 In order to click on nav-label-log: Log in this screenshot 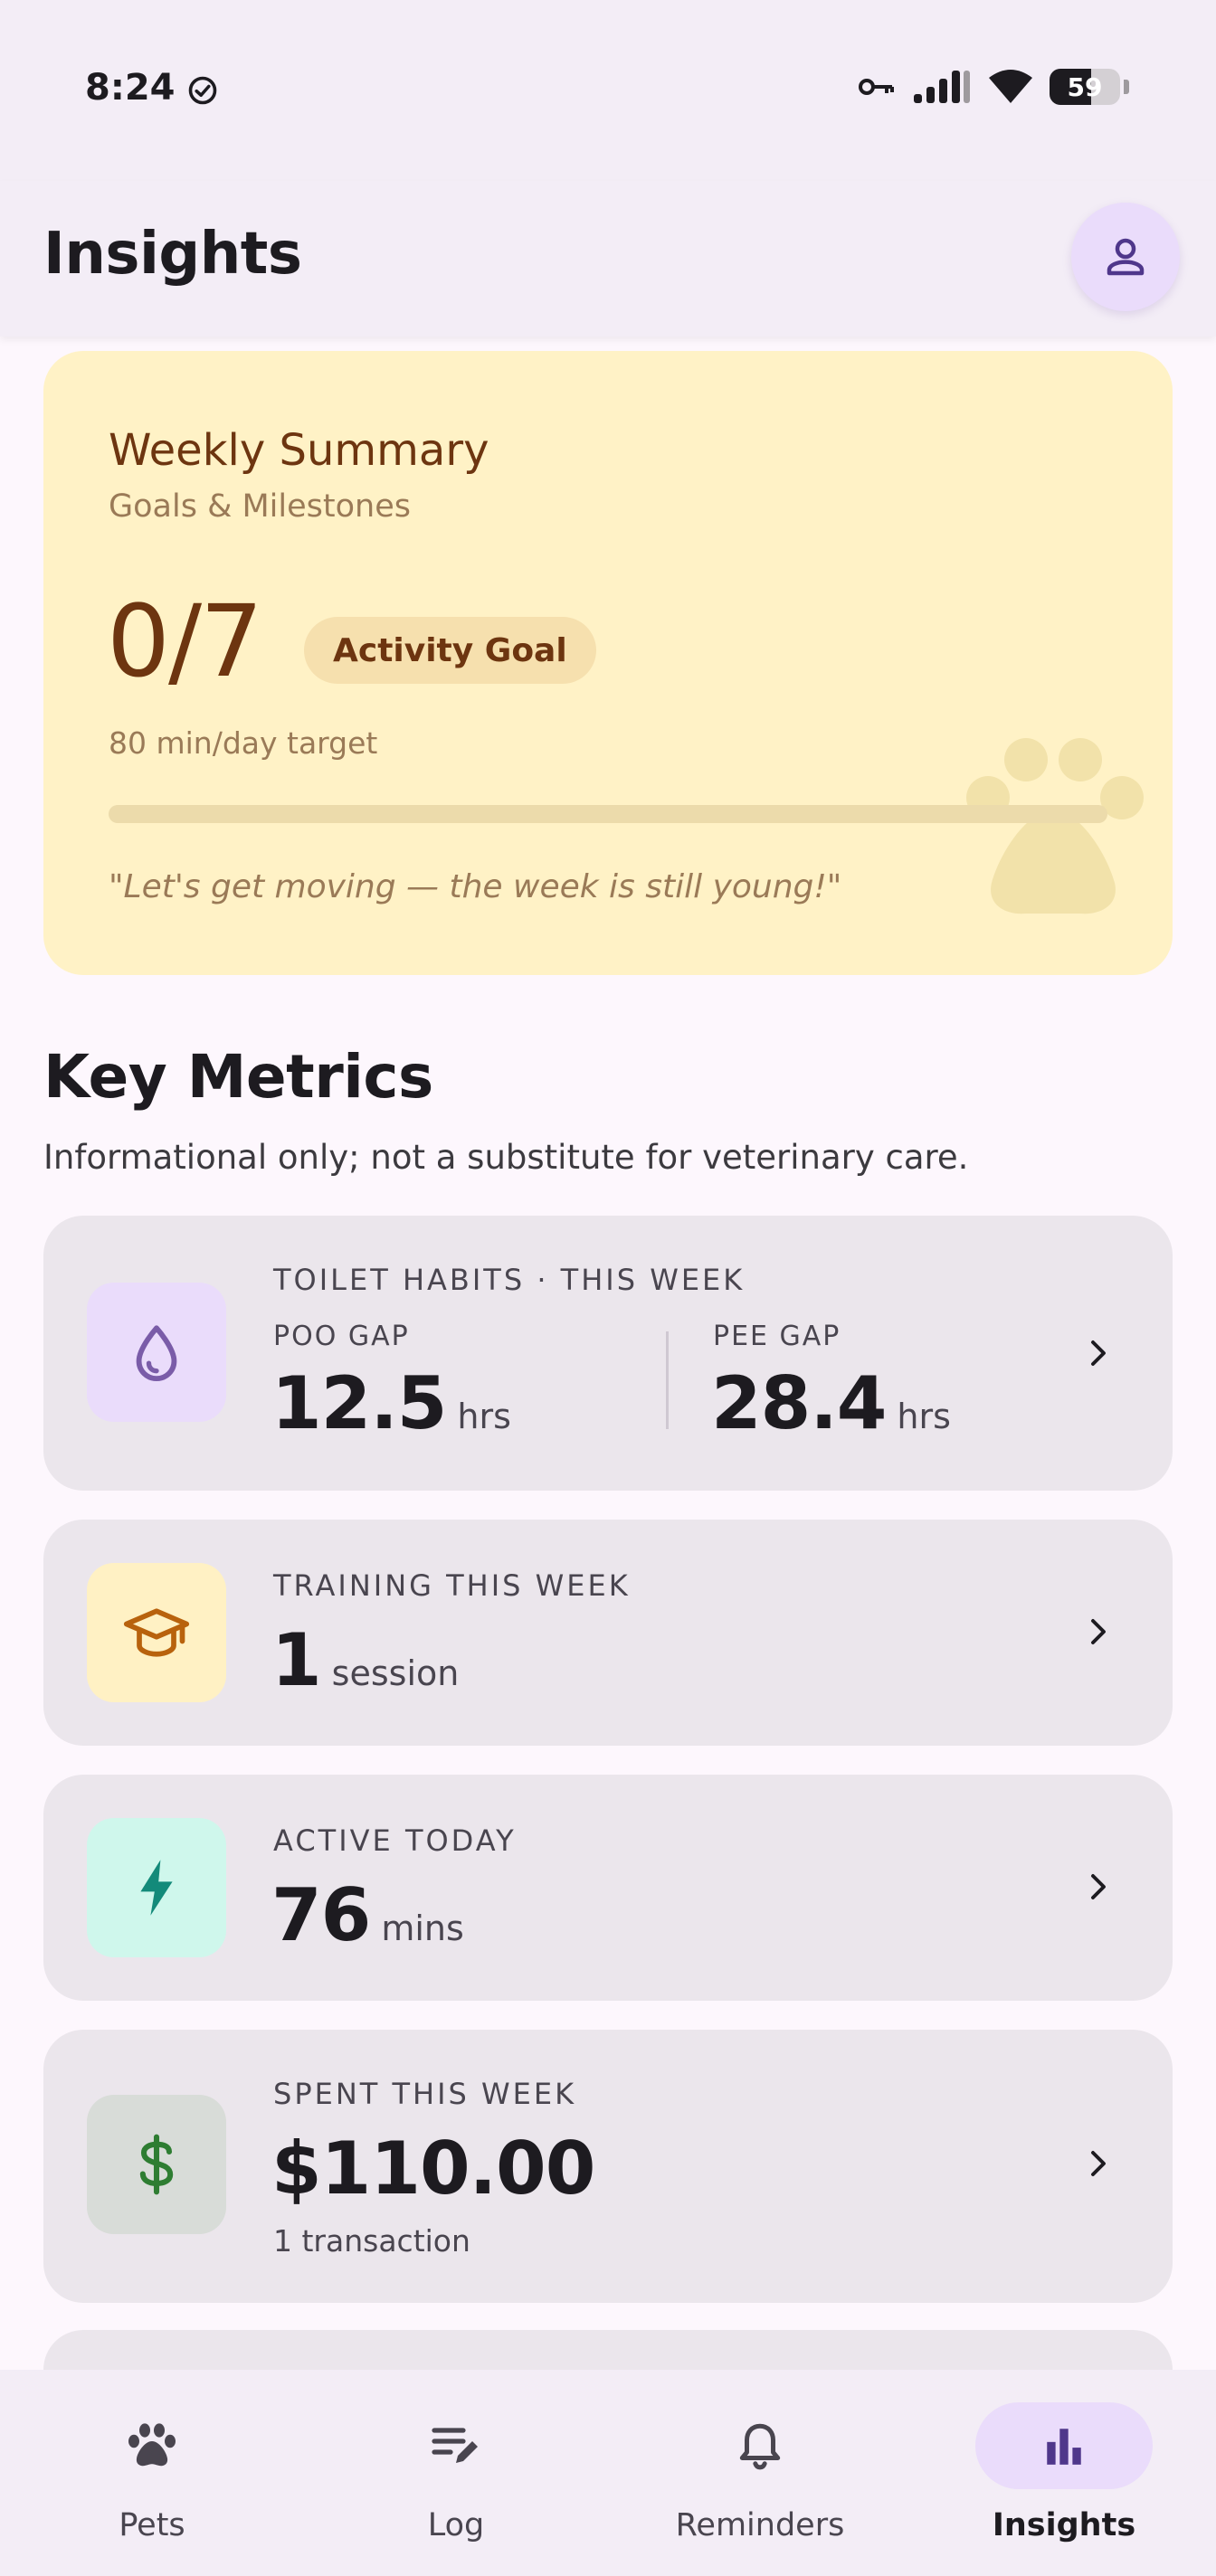, I will do `click(456, 2525)`.